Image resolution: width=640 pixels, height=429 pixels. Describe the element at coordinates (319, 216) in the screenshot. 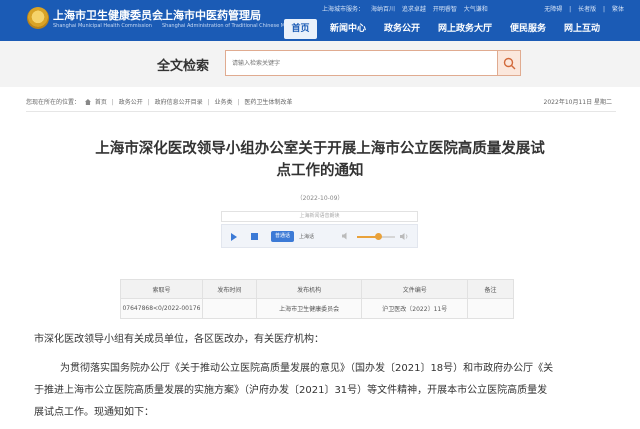

I see `audio-player-label: 上海新闻语音朗读` at that location.